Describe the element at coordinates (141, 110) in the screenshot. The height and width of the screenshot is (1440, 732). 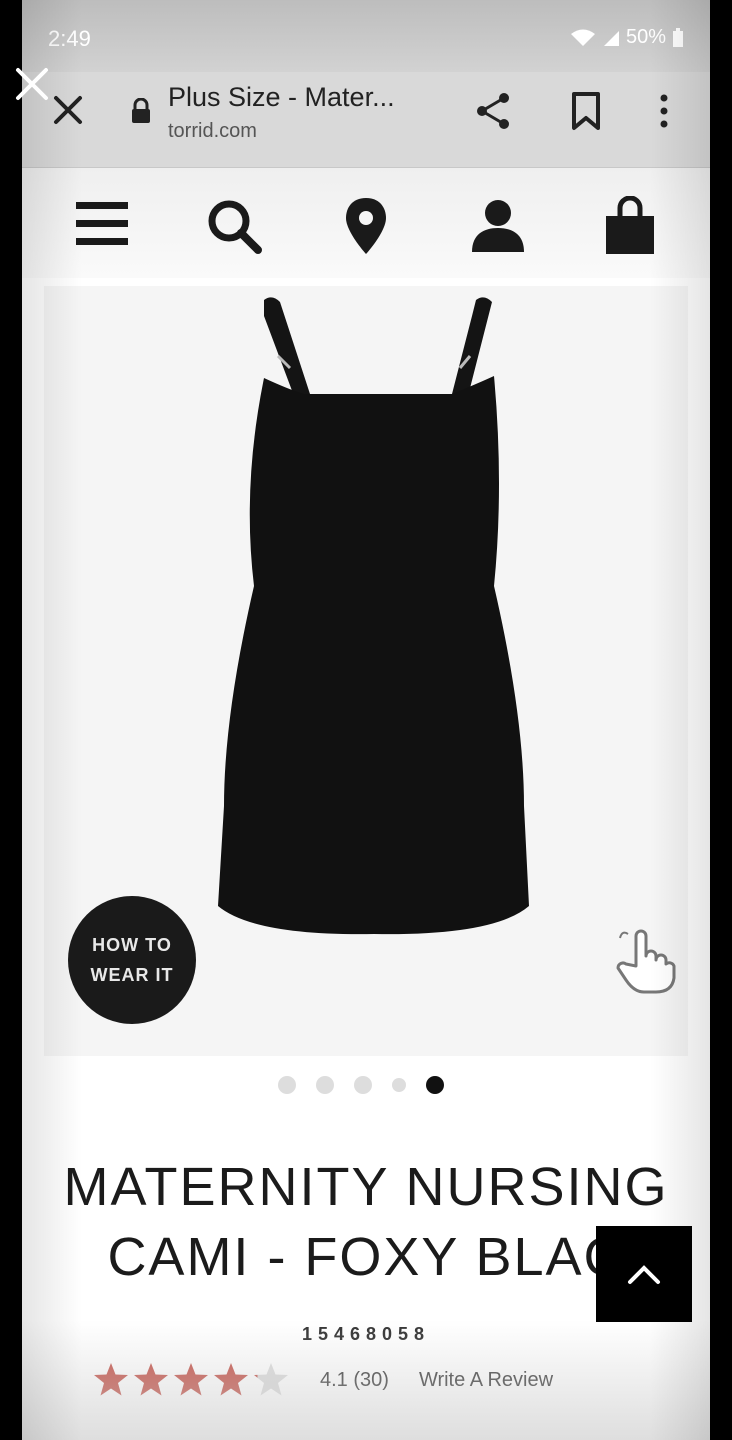
I see `lock-icon` at that location.